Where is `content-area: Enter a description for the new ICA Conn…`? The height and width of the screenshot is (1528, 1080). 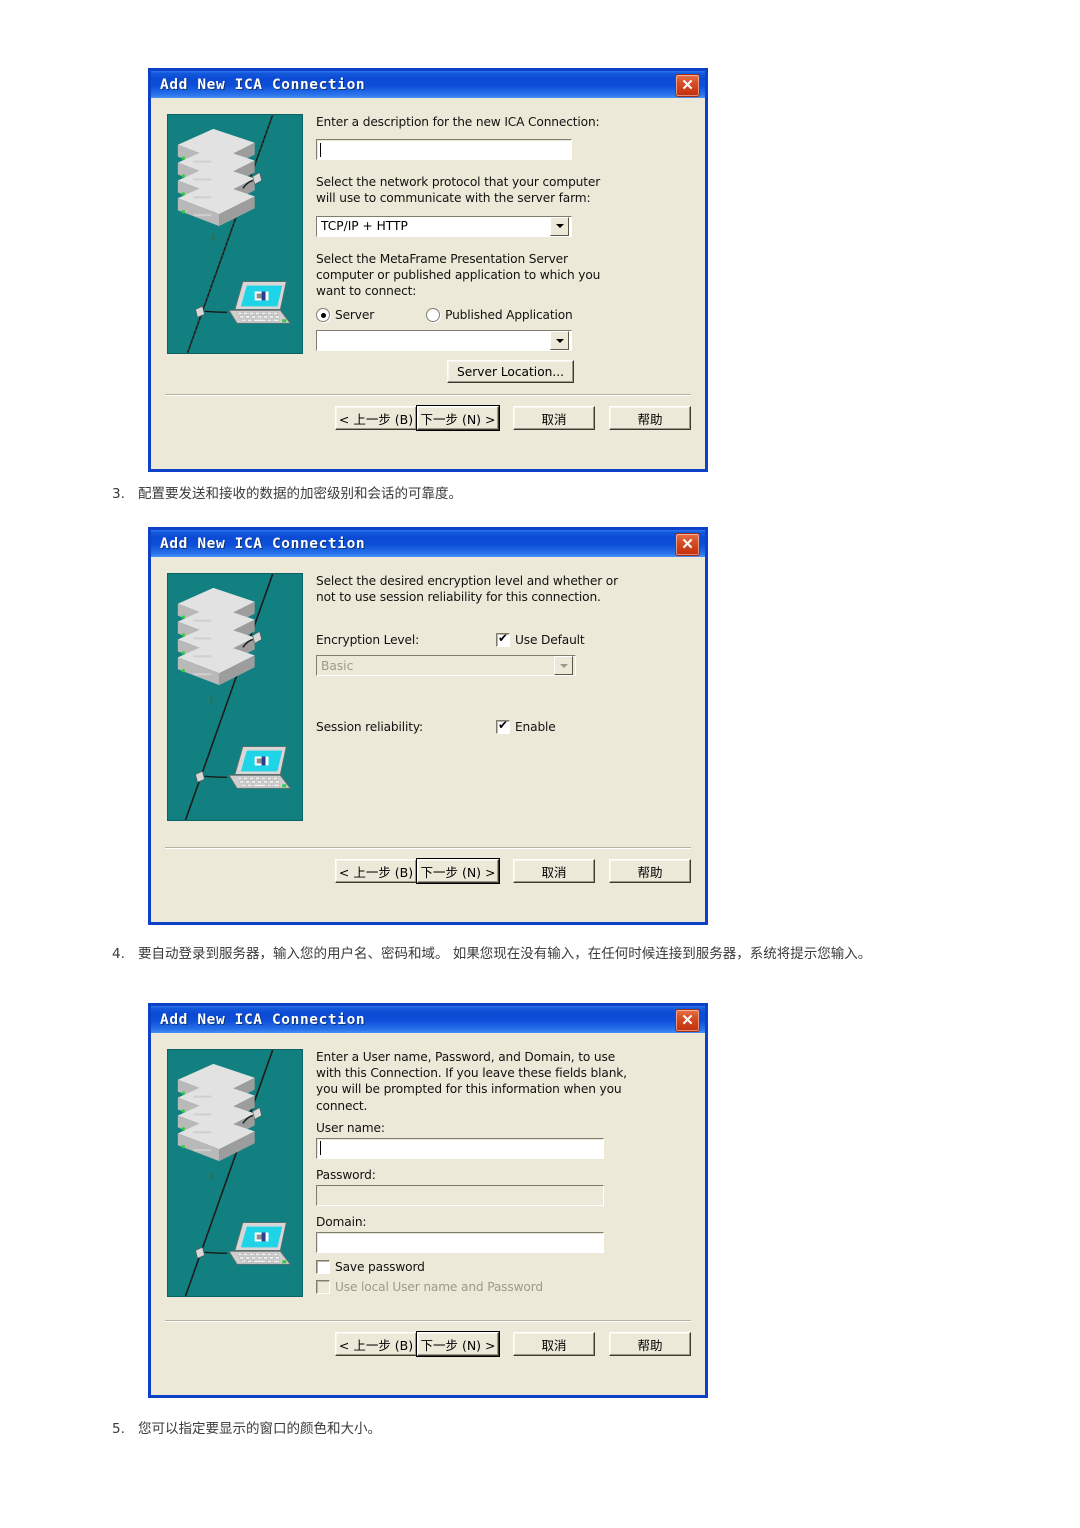 content-area: Enter a description for the new ICA Conn… is located at coordinates (503, 249).